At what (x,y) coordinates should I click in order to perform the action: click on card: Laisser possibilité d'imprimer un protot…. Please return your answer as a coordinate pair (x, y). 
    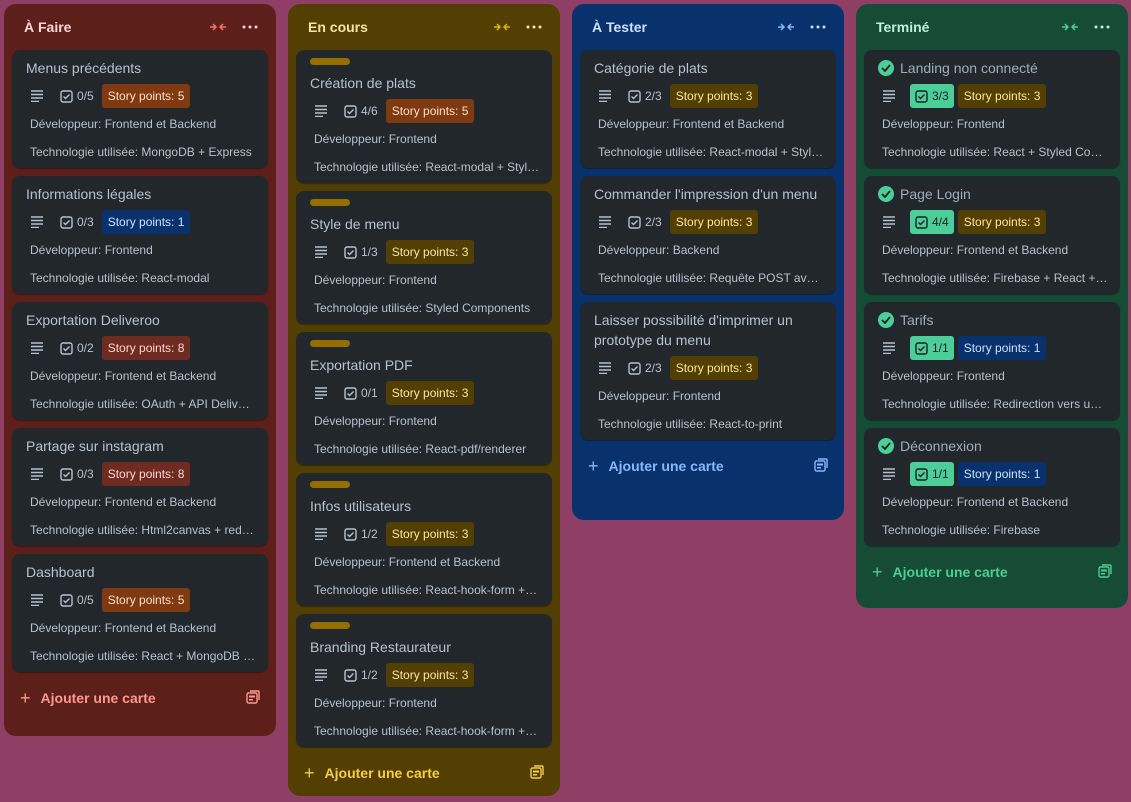
    Looking at the image, I should click on (708, 371).